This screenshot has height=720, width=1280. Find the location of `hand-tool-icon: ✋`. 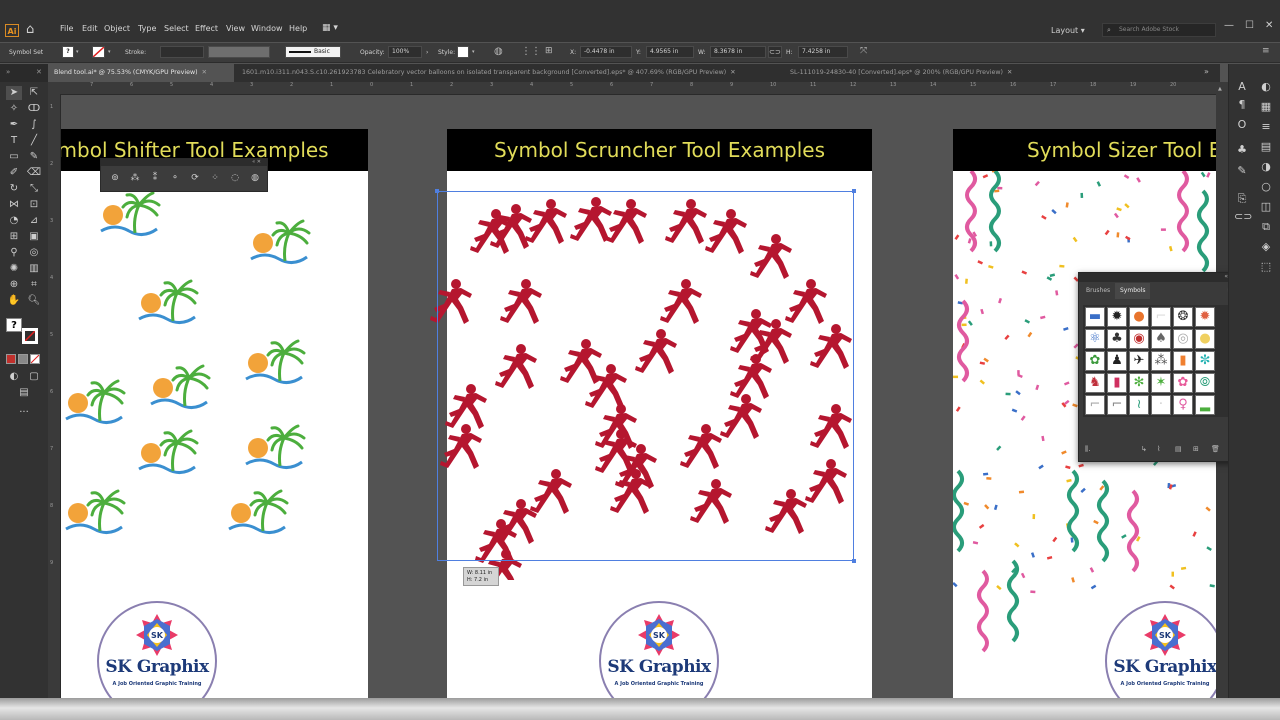

hand-tool-icon: ✋ is located at coordinates (14, 301).